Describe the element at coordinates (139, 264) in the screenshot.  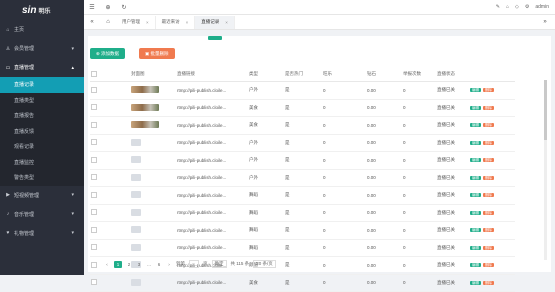
I see `page-3: 3` at that location.